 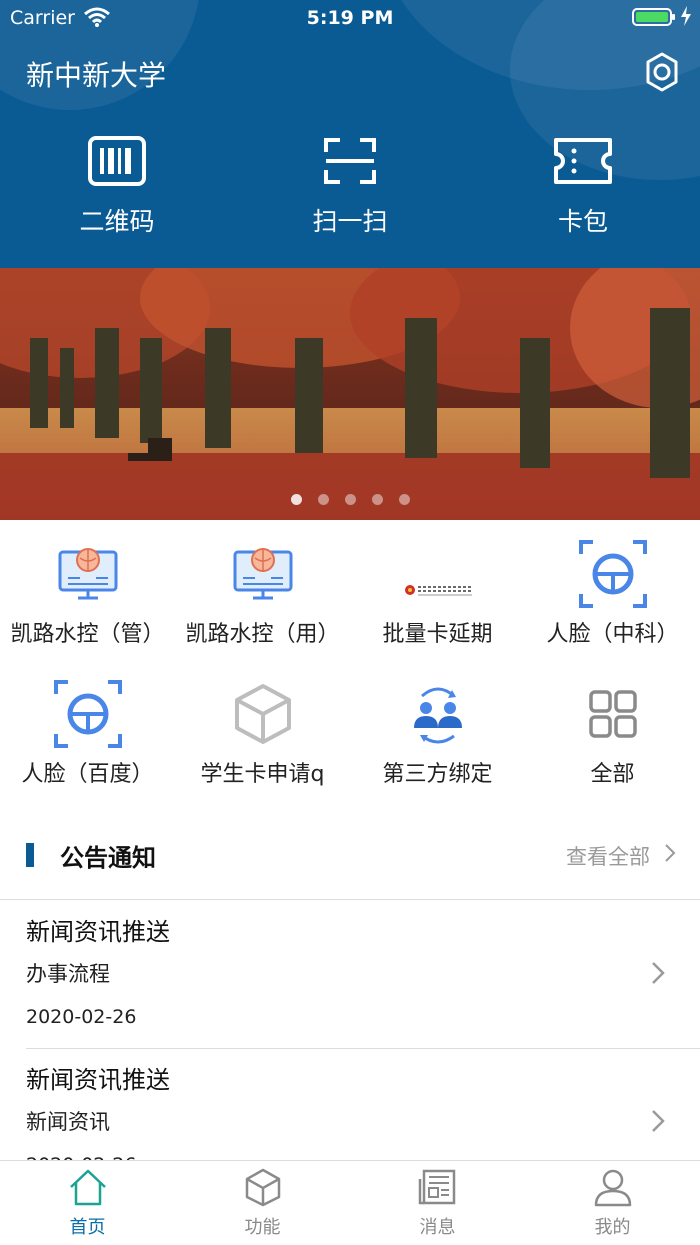 What do you see at coordinates (117, 221) in the screenshot?
I see `quick-action-label: 二维码` at bounding box center [117, 221].